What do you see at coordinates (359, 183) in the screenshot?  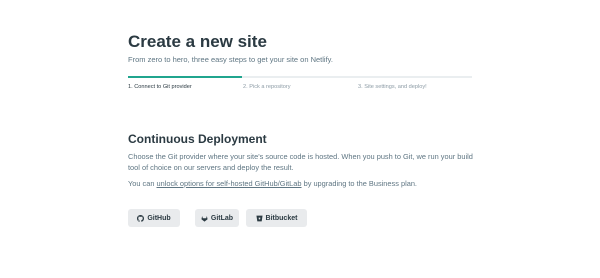 I see `note-suffix: by upgrading to the Business plan.` at bounding box center [359, 183].